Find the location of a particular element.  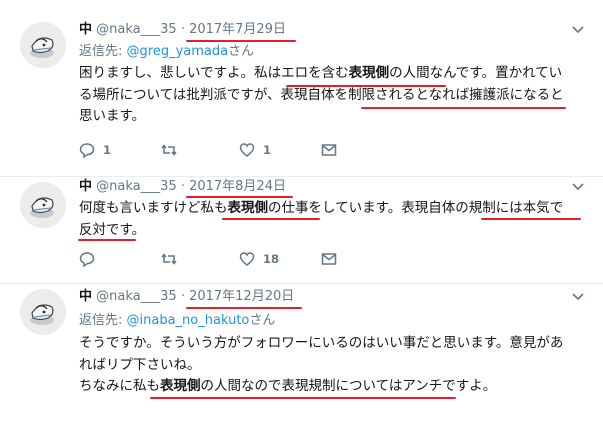

like-action: 1 is located at coordinates (255, 150).